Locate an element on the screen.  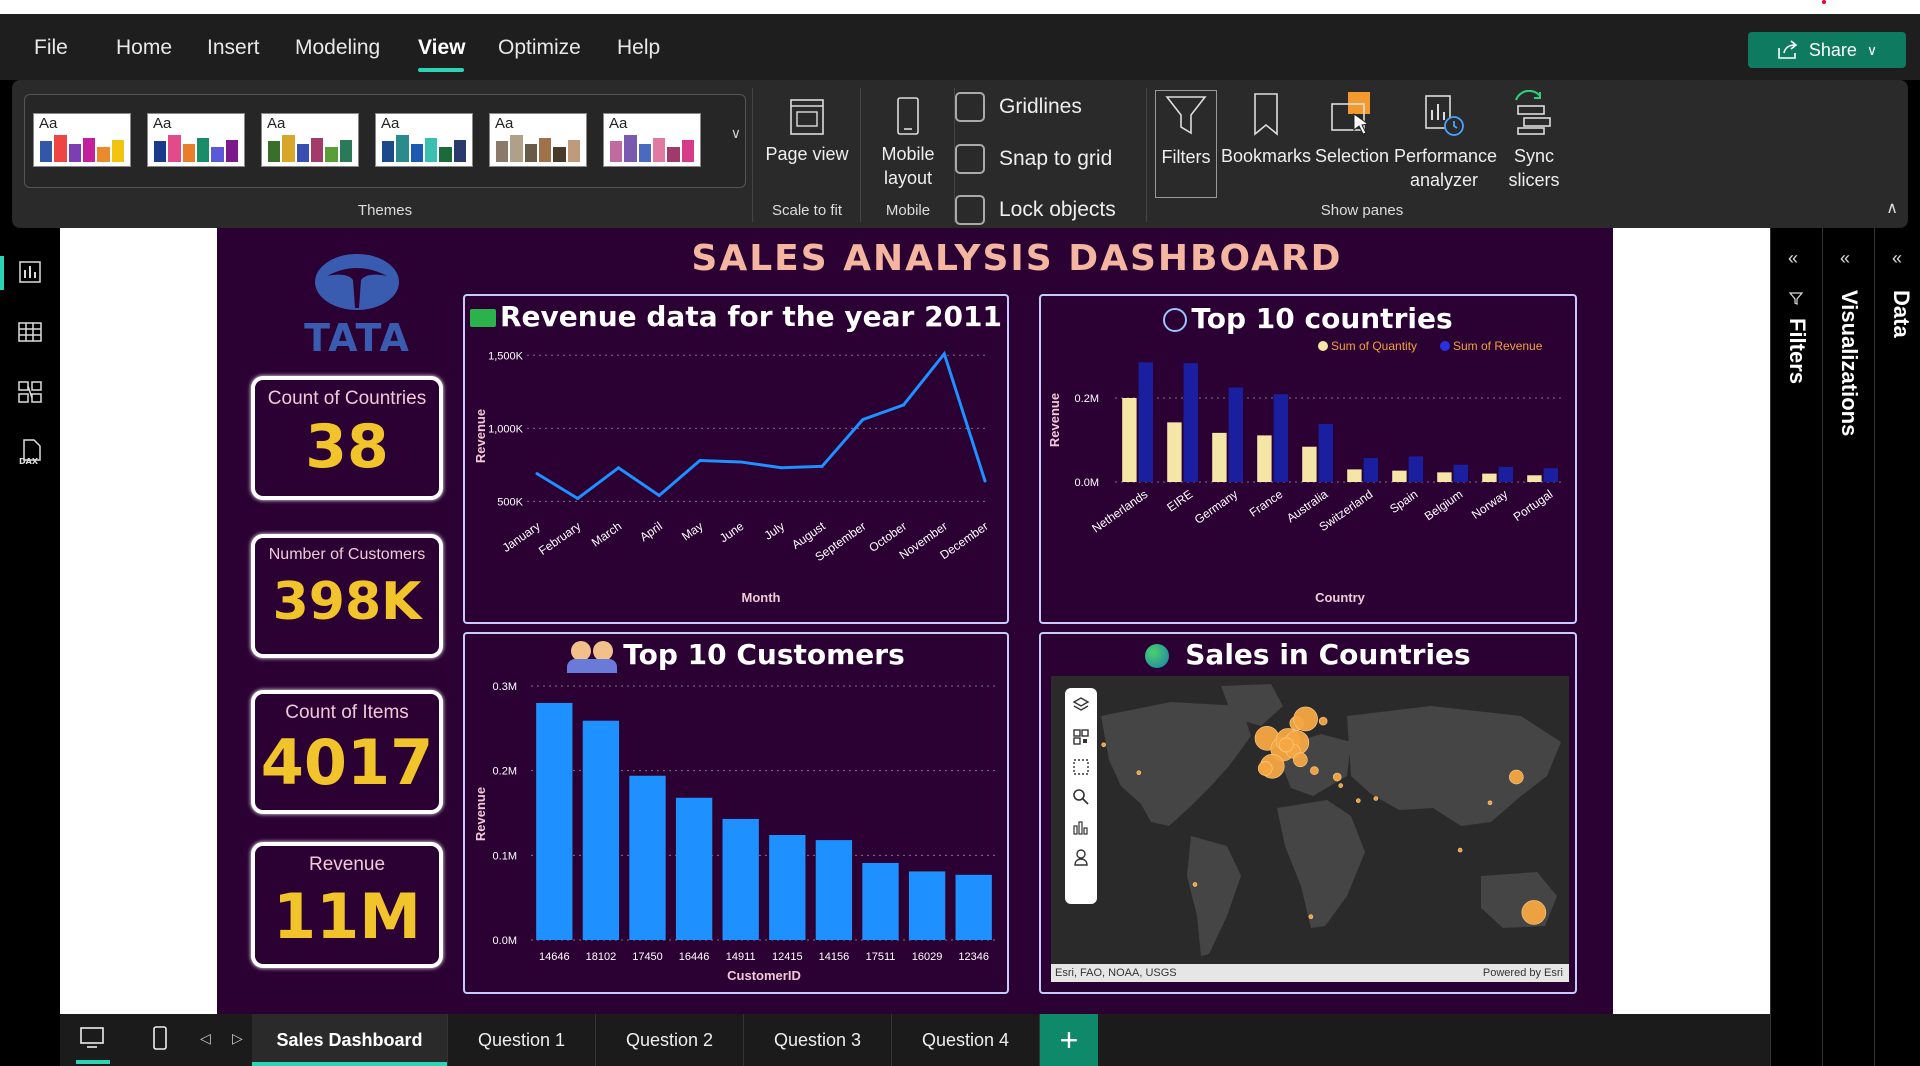
x-tick-label: Portugal is located at coordinates (1533, 505).